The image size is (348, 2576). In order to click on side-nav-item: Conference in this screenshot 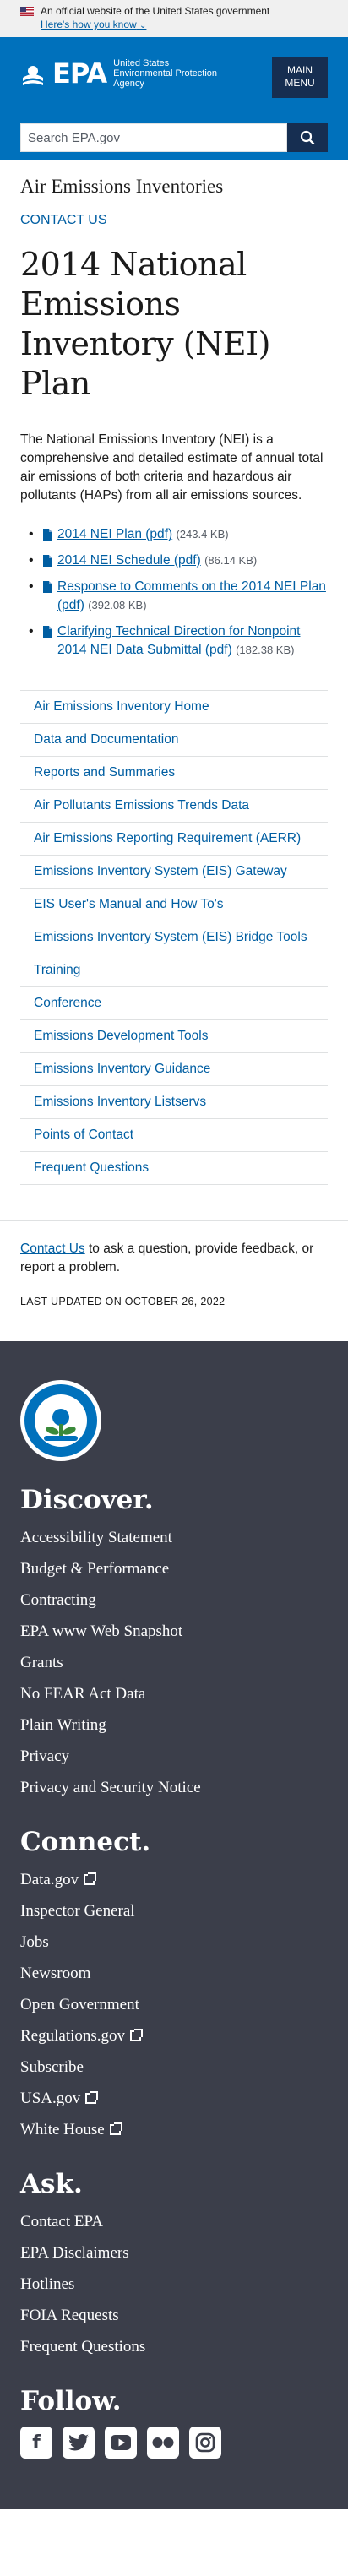, I will do `click(174, 1003)`.